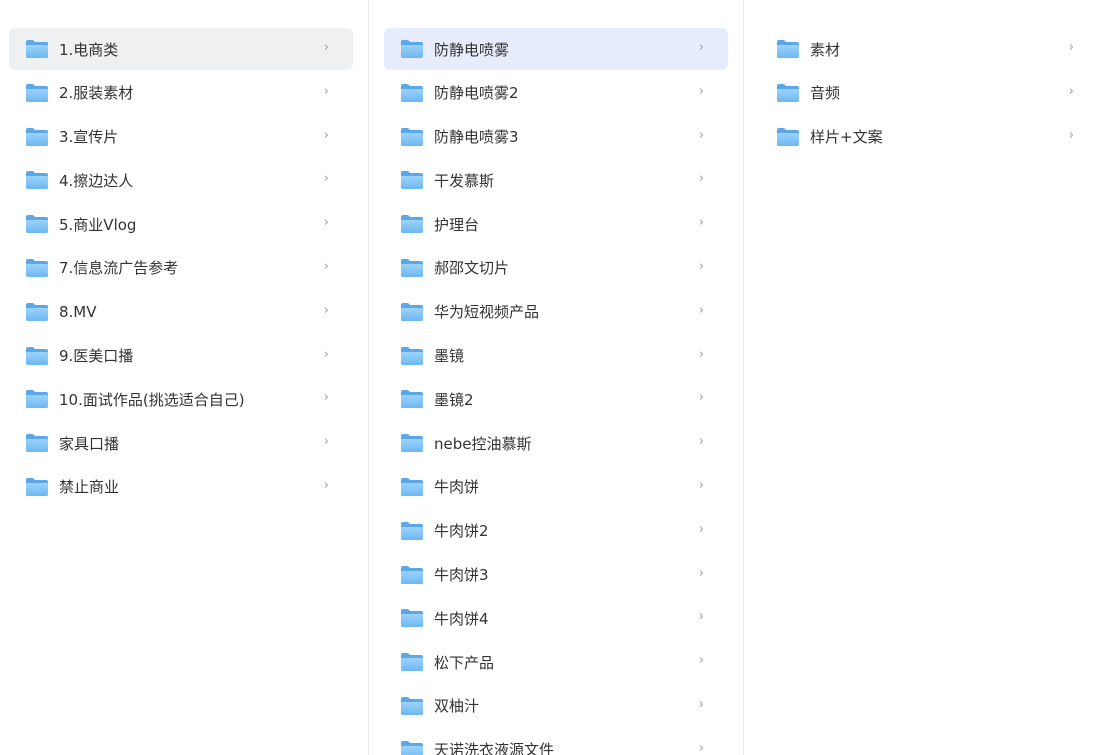 Image resolution: width=1103 pixels, height=755 pixels. I want to click on folder-label: 牛肉饼3, so click(461, 575).